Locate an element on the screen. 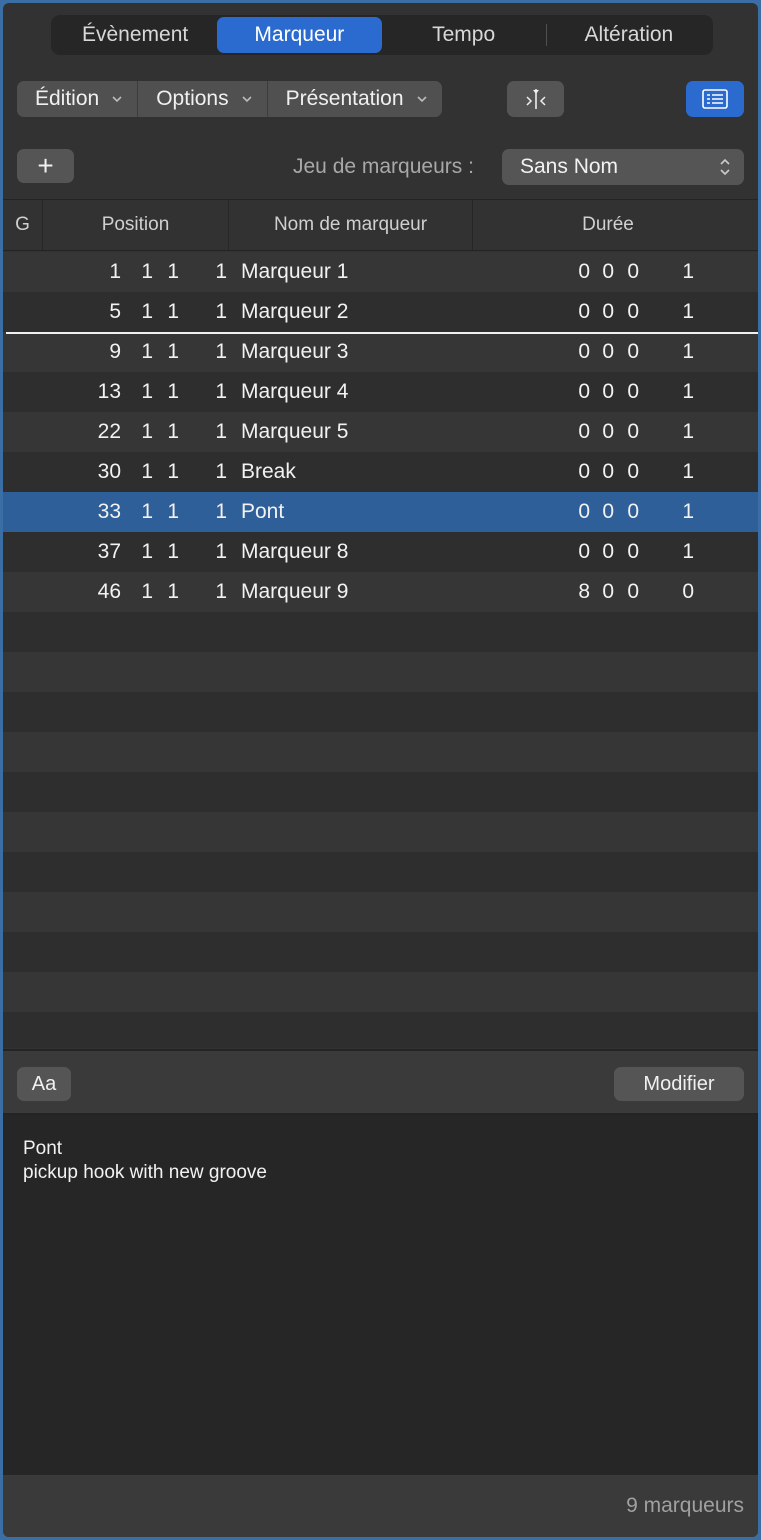  table-row: 22 1 1 1 Marqueur 50001 is located at coordinates (380, 432).